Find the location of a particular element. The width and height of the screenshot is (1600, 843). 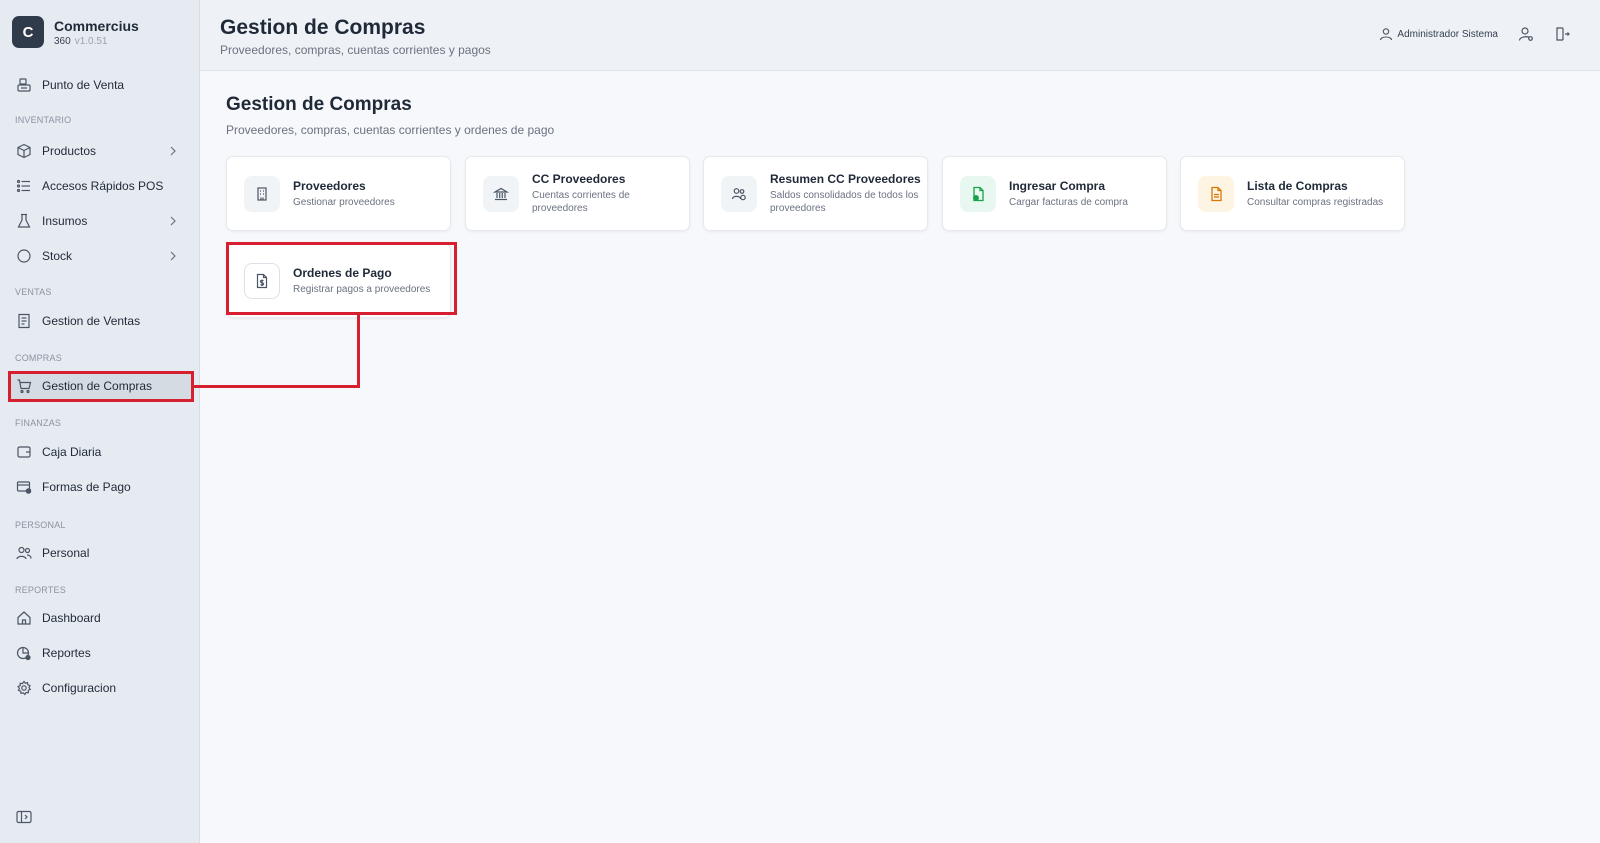

sidebar-item-label: Gestion de Ventas is located at coordinates (91, 321).